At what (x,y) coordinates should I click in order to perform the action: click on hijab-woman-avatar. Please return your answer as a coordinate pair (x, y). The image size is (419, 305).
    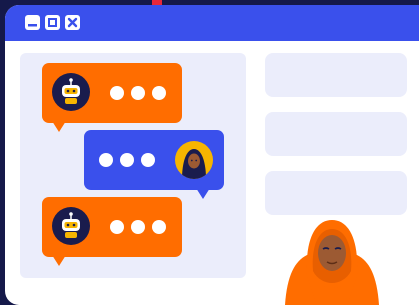
    Looking at the image, I should click on (194, 160).